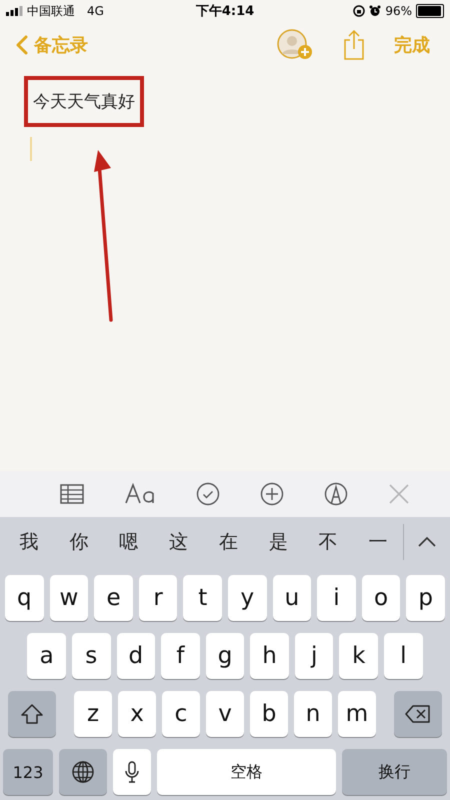  What do you see at coordinates (336, 598) in the screenshot?
I see `letter-key: i` at bounding box center [336, 598].